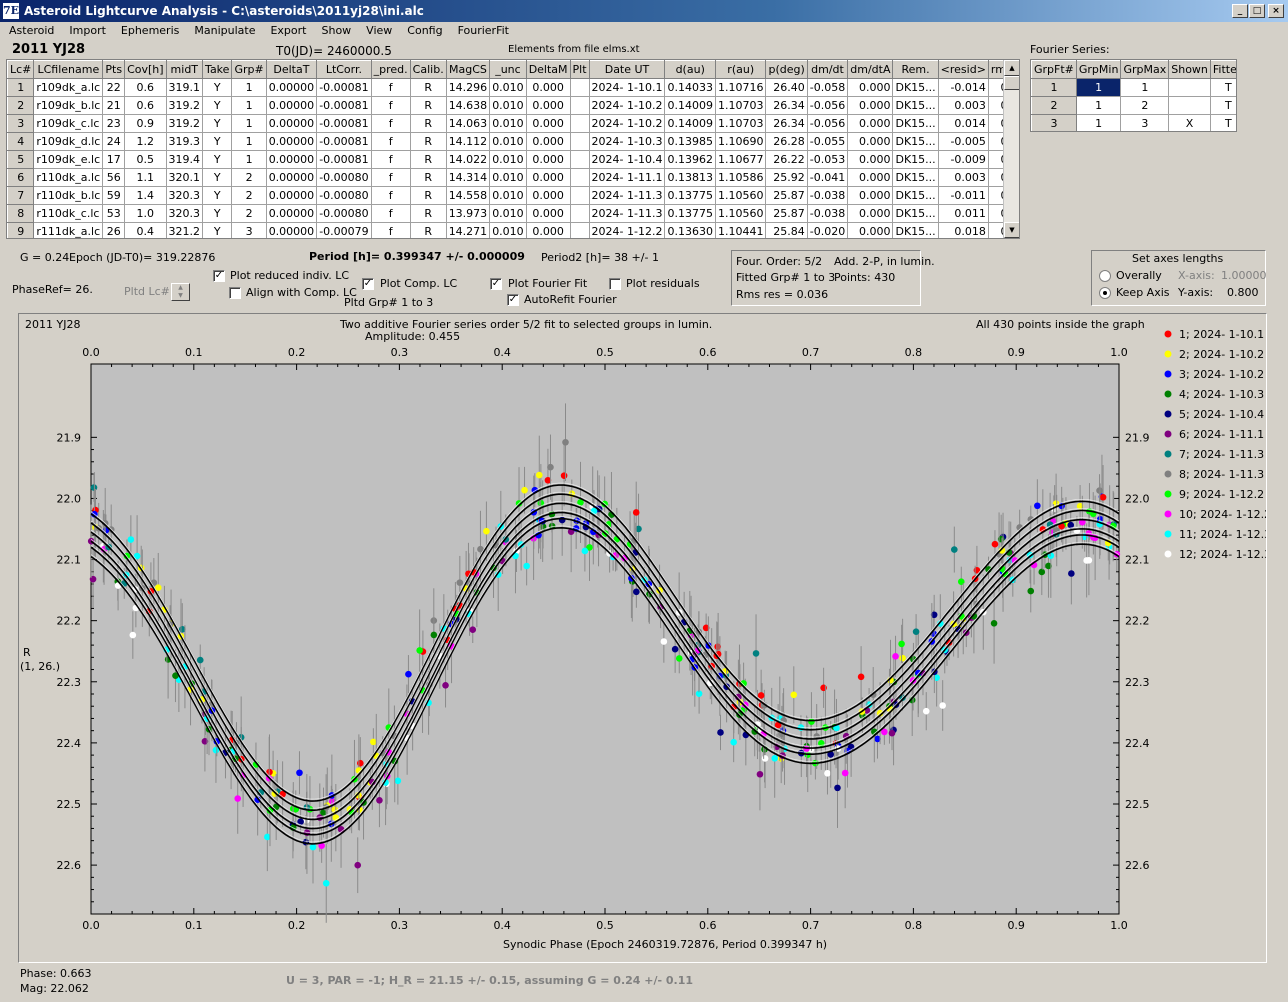 This screenshot has height=1002, width=1288. I want to click on table-cell: 14.558, so click(468, 195).